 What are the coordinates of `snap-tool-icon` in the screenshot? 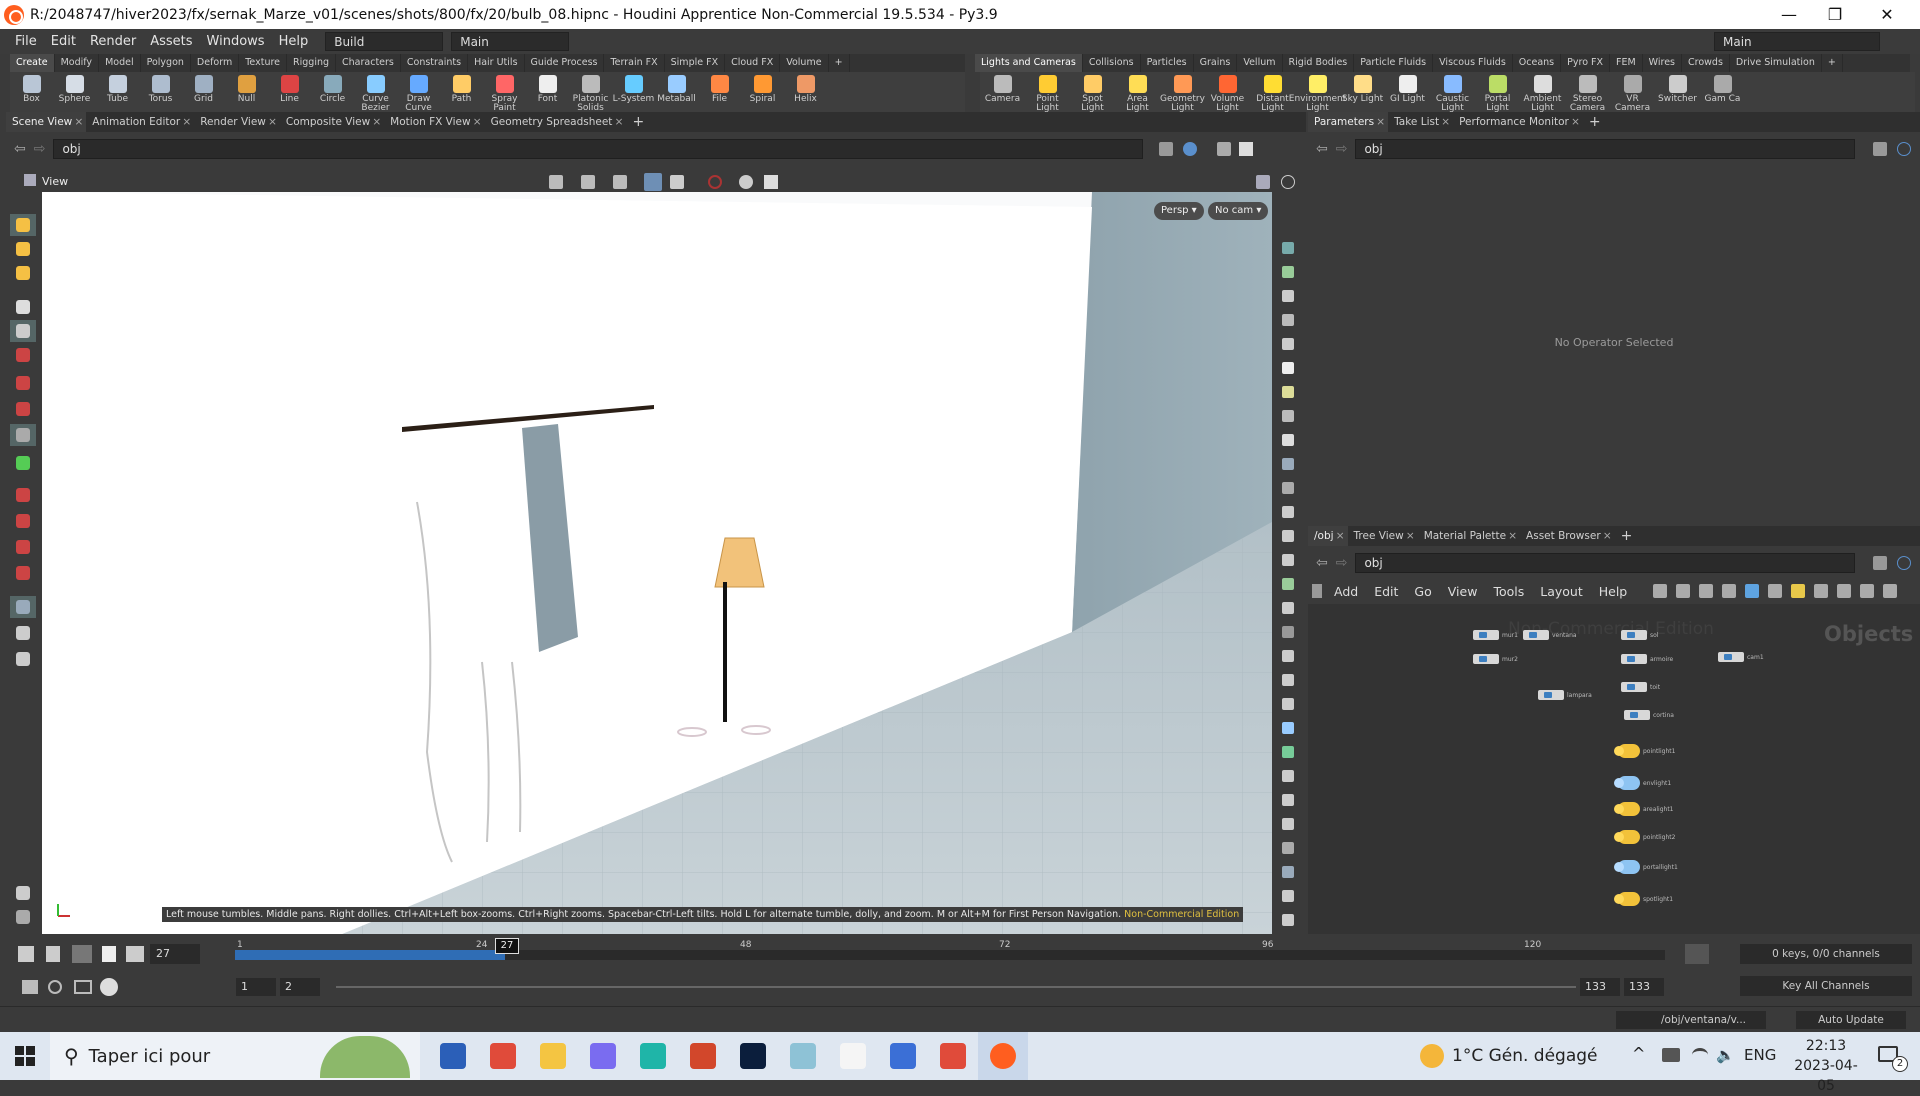 It's located at (620, 182).